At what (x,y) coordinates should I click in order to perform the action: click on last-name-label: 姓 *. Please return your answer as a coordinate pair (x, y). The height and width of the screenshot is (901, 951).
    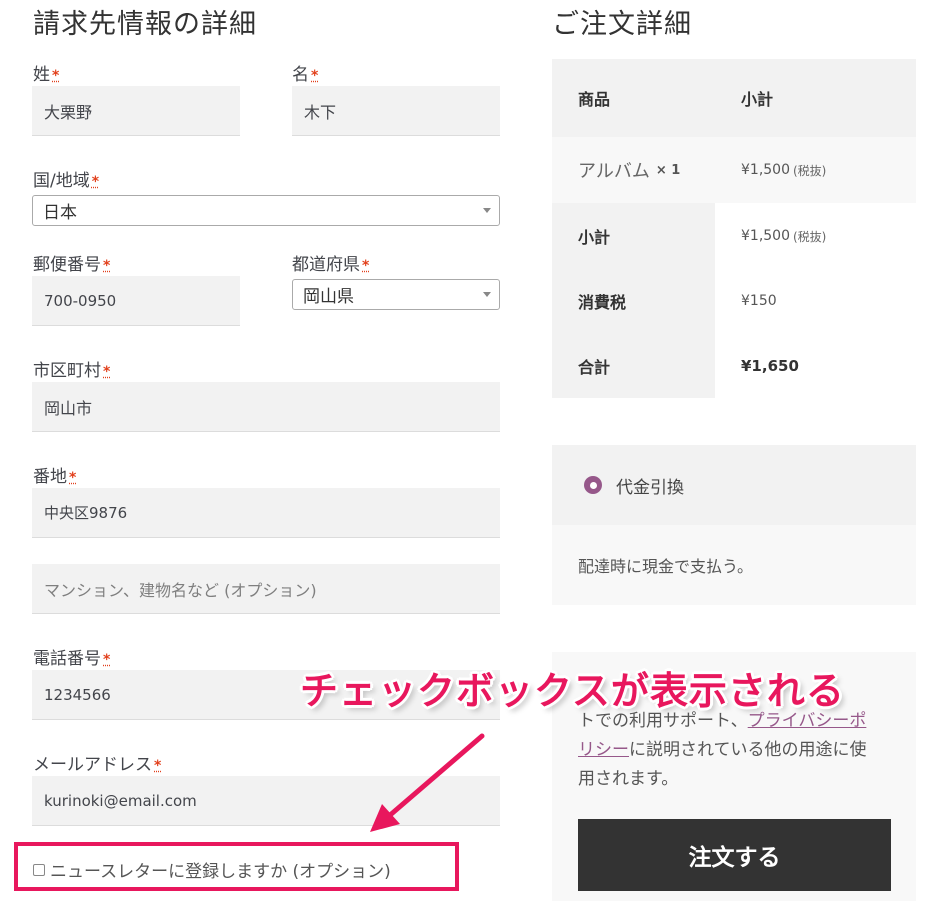
    Looking at the image, I should click on (46, 75).